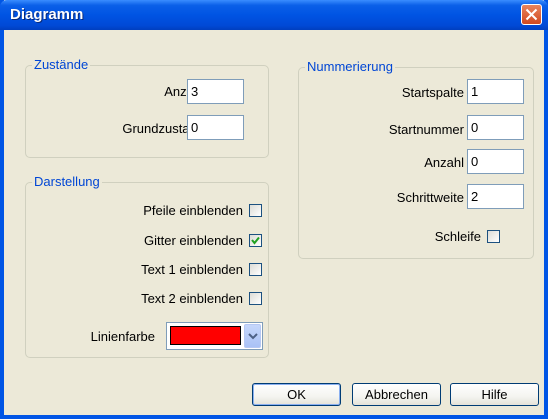 The image size is (548, 419). I want to click on close-button, so click(531, 14).